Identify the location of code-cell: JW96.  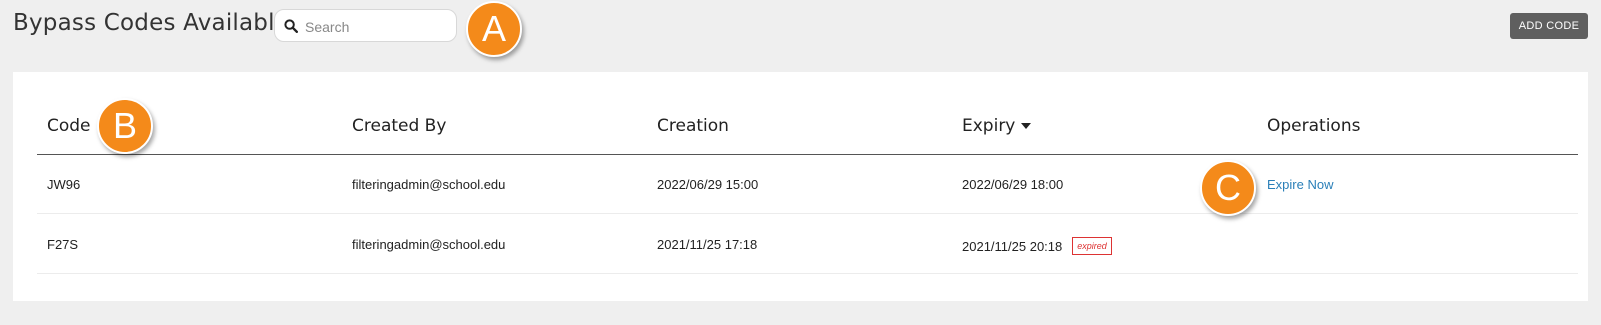
(64, 184).